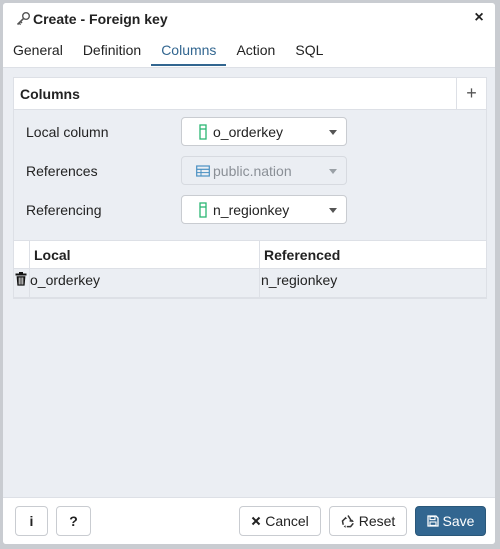 Image resolution: width=500 pixels, height=549 pixels. What do you see at coordinates (309, 50) in the screenshot?
I see `tab-sql: SQL` at bounding box center [309, 50].